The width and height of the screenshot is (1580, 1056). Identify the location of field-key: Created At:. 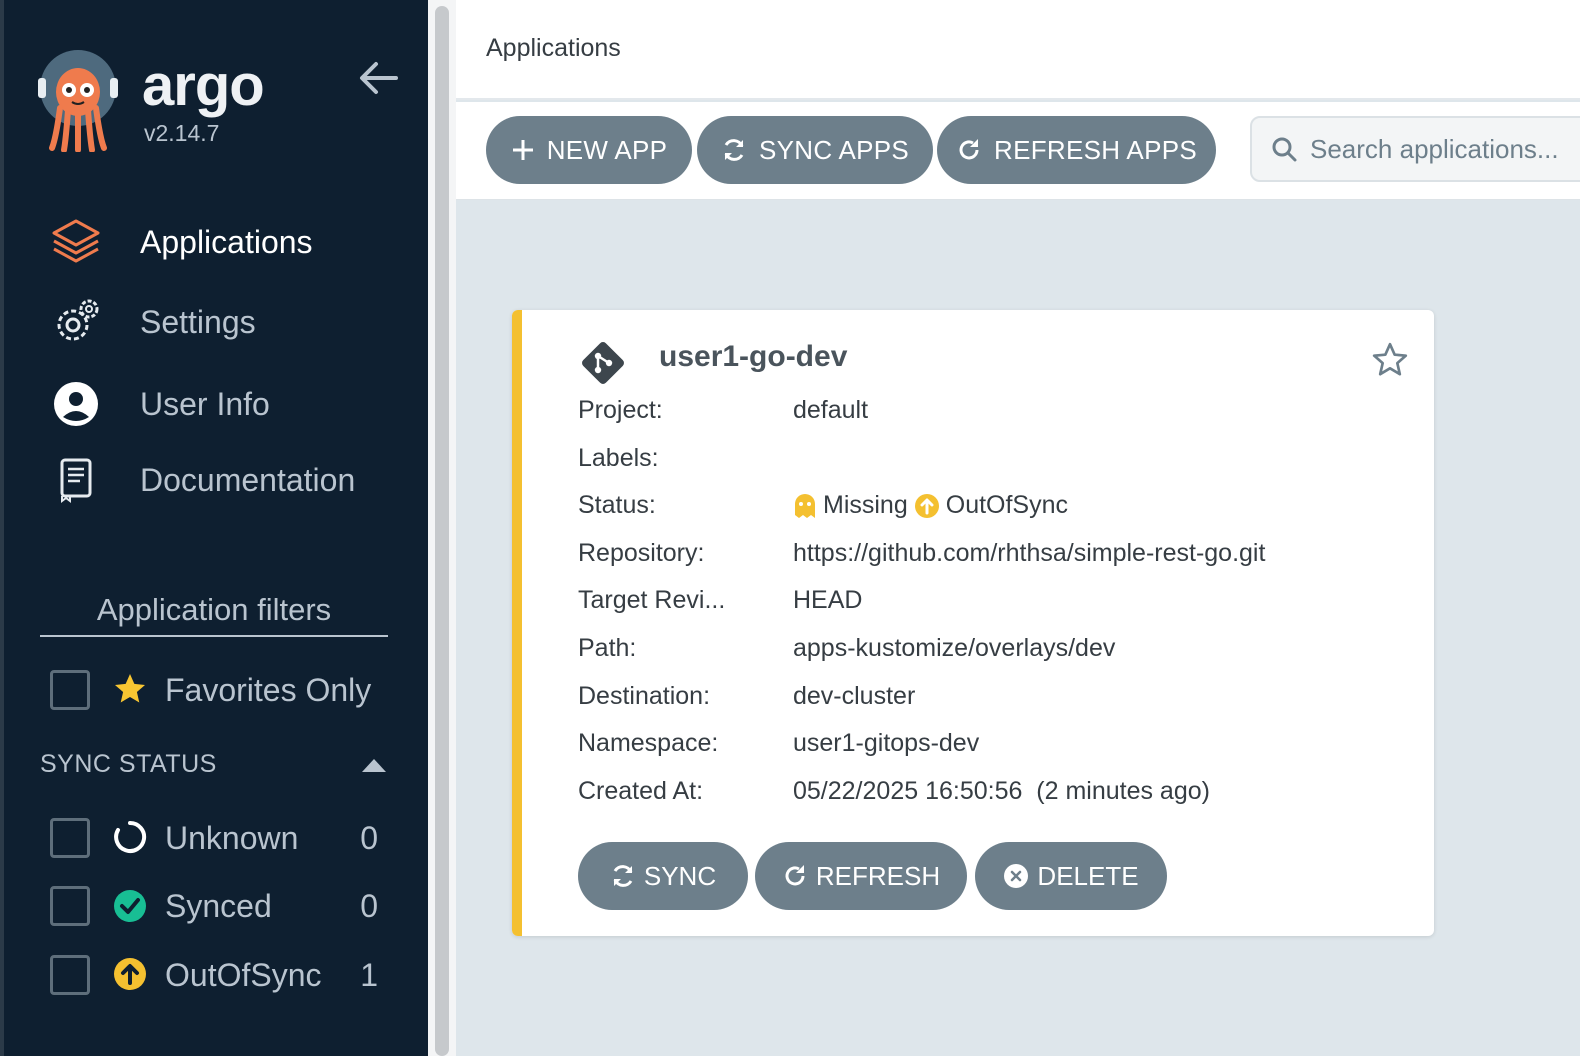
(641, 791).